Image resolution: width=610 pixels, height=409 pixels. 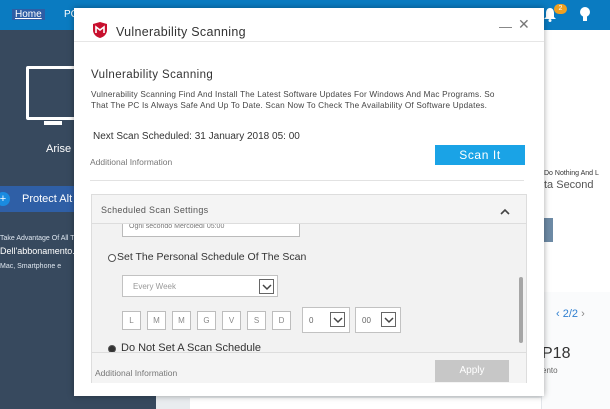 I want to click on settings-scrollbar-thumb, so click(x=521, y=310).